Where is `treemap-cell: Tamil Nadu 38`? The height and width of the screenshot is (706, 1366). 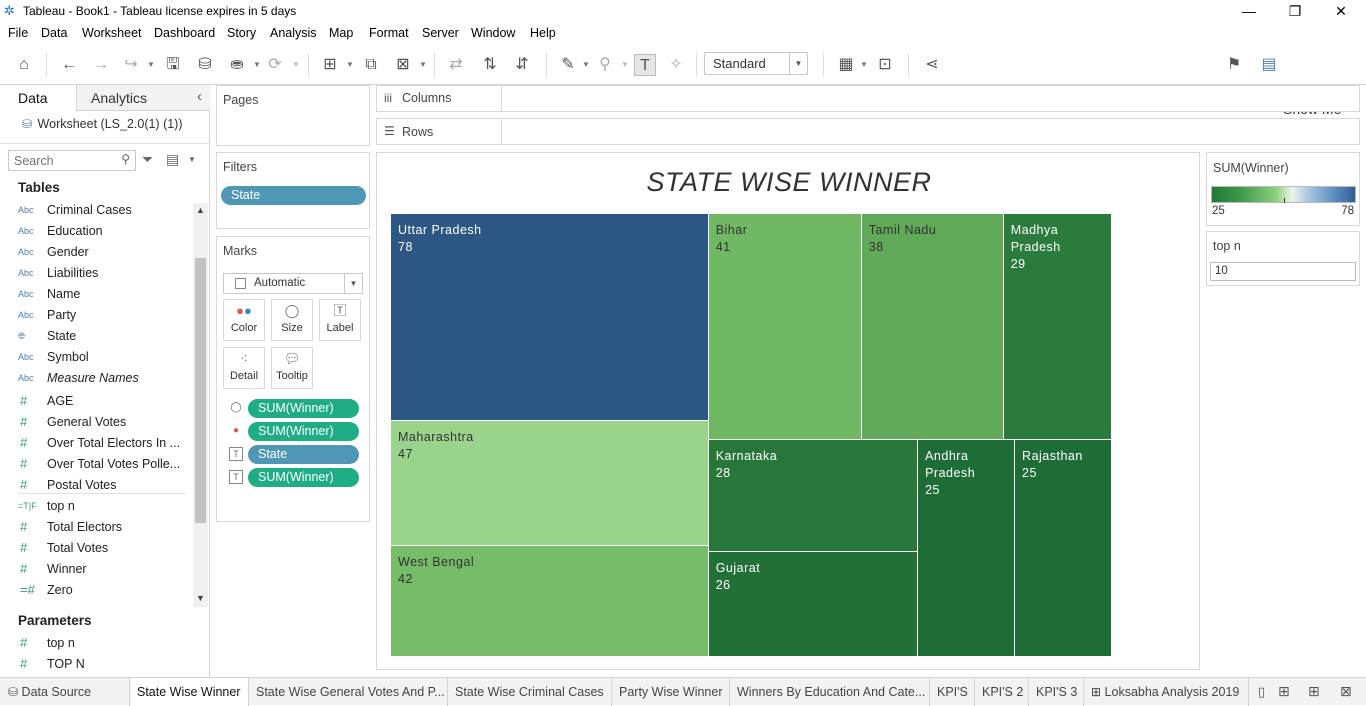 treemap-cell: Tamil Nadu 38 is located at coordinates (932, 327).